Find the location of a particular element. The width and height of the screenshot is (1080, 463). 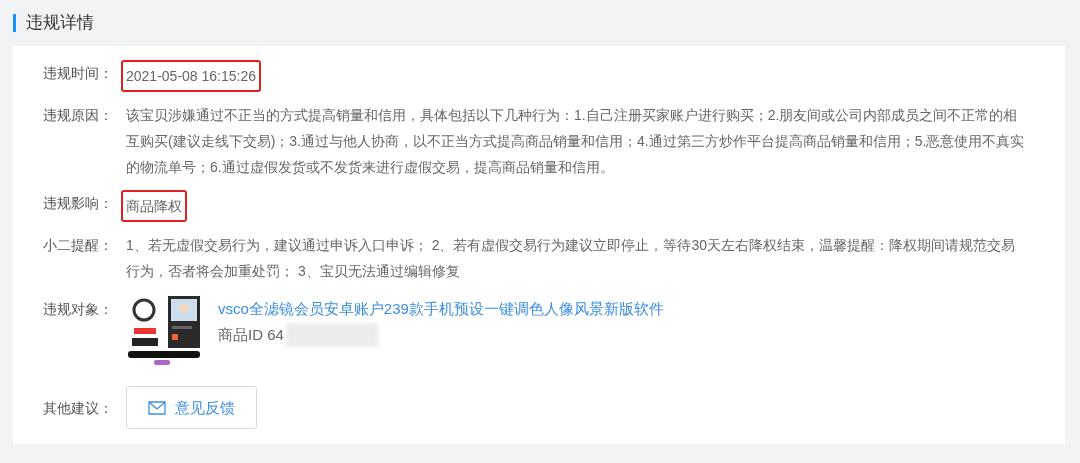

product-link: vsco全滤镜会员安卓账户239款手机预设一键调色人像风景新版软件 is located at coordinates (441, 309).